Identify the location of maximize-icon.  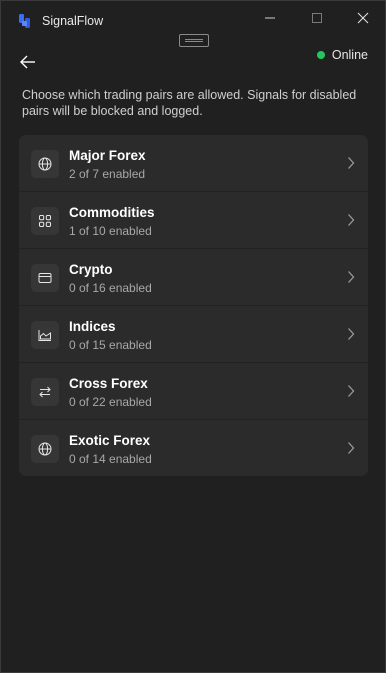
(317, 18).